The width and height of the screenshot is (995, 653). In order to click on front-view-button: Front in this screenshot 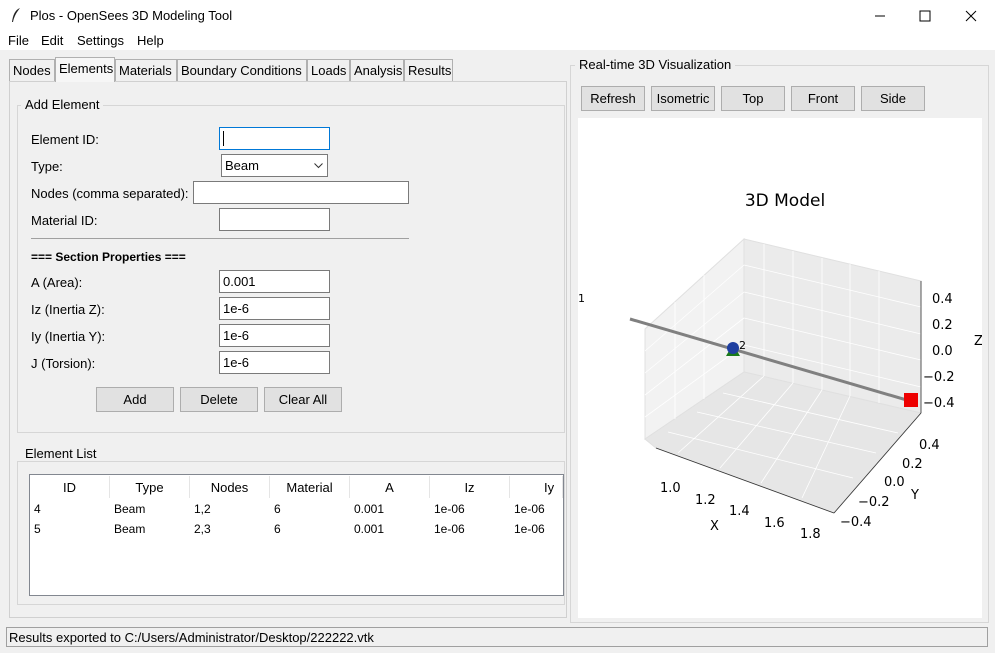, I will do `click(823, 98)`.